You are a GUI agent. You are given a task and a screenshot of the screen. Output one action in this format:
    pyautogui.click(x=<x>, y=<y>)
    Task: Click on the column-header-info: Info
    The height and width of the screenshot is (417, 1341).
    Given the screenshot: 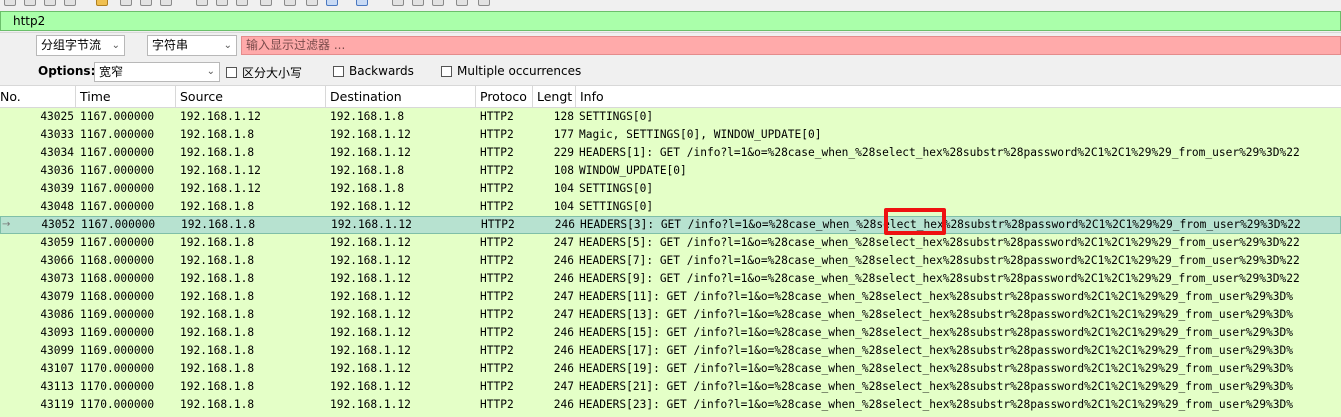 What is the action you would take?
    pyautogui.click(x=958, y=97)
    